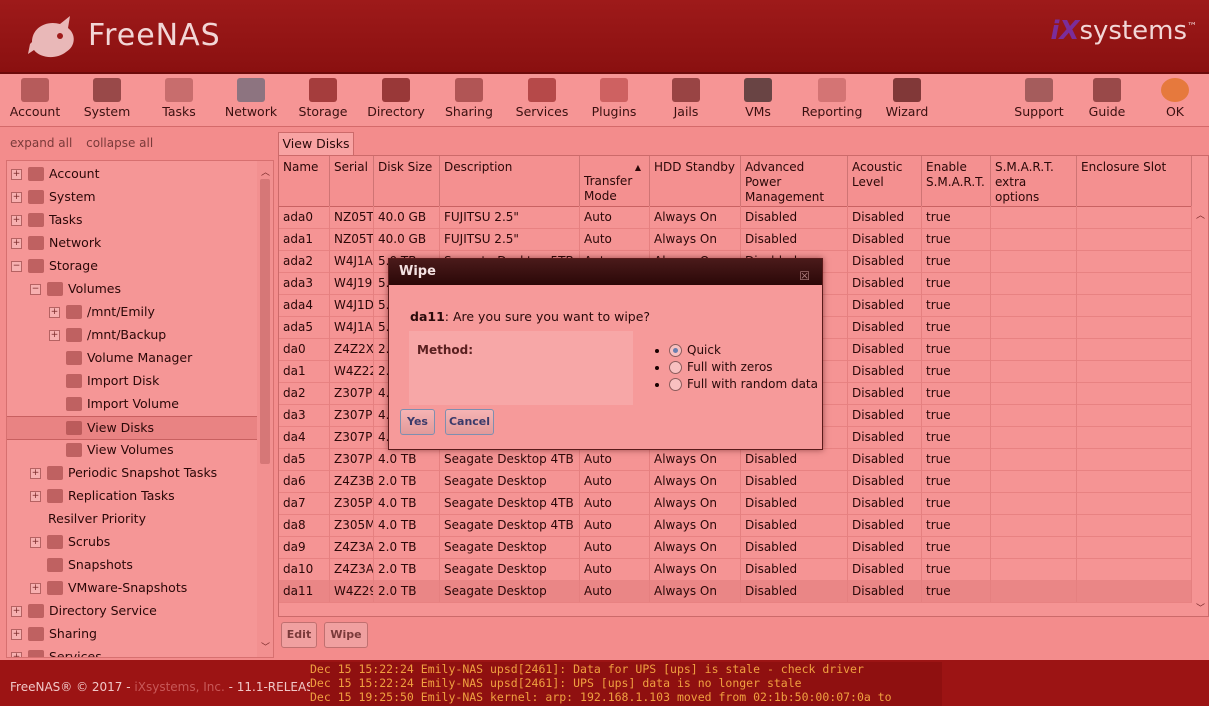 This screenshot has width=1209, height=706. What do you see at coordinates (542, 100) in the screenshot?
I see `toolbar-services-button: Services` at bounding box center [542, 100].